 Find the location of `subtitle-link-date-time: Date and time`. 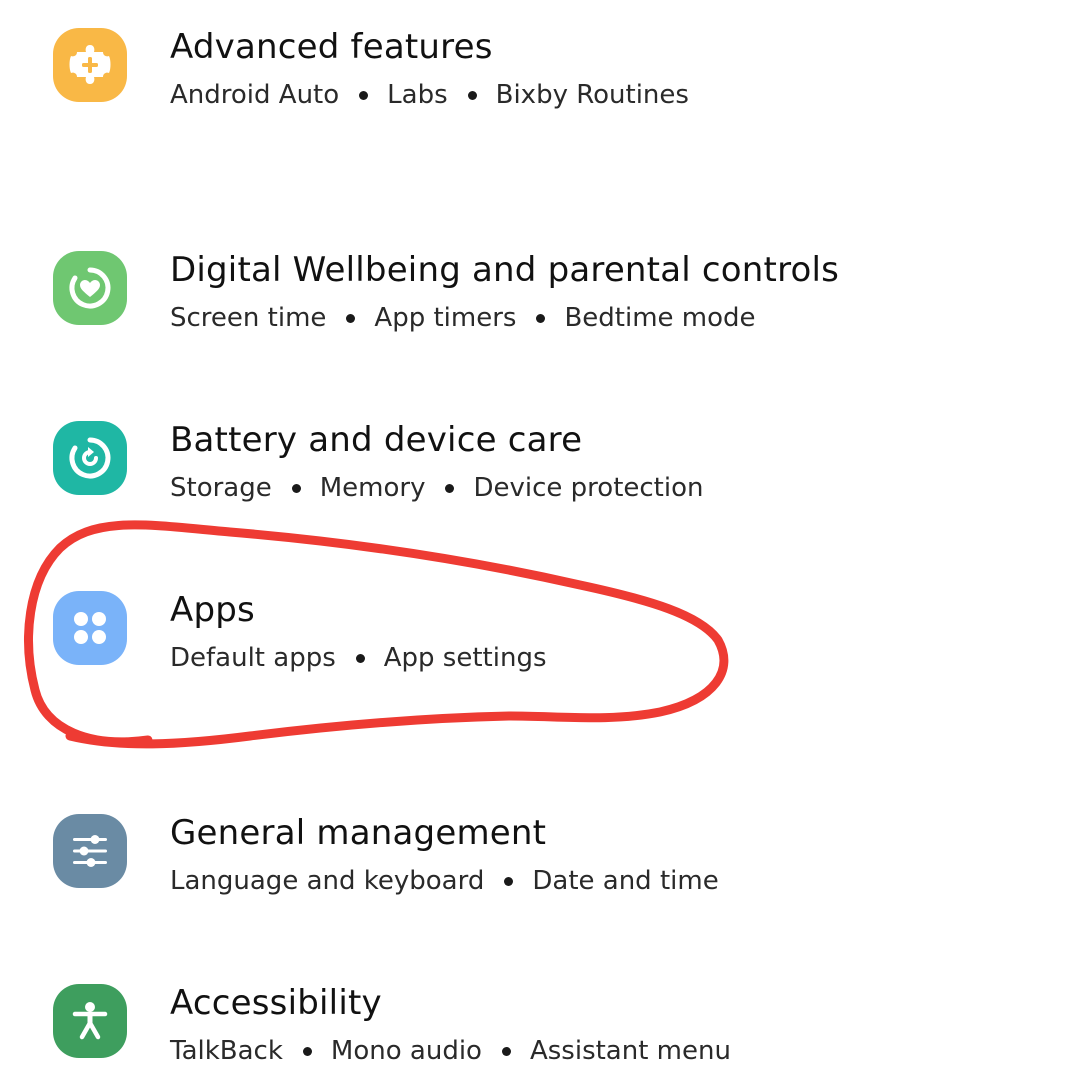

subtitle-link-date-time: Date and time is located at coordinates (625, 881).